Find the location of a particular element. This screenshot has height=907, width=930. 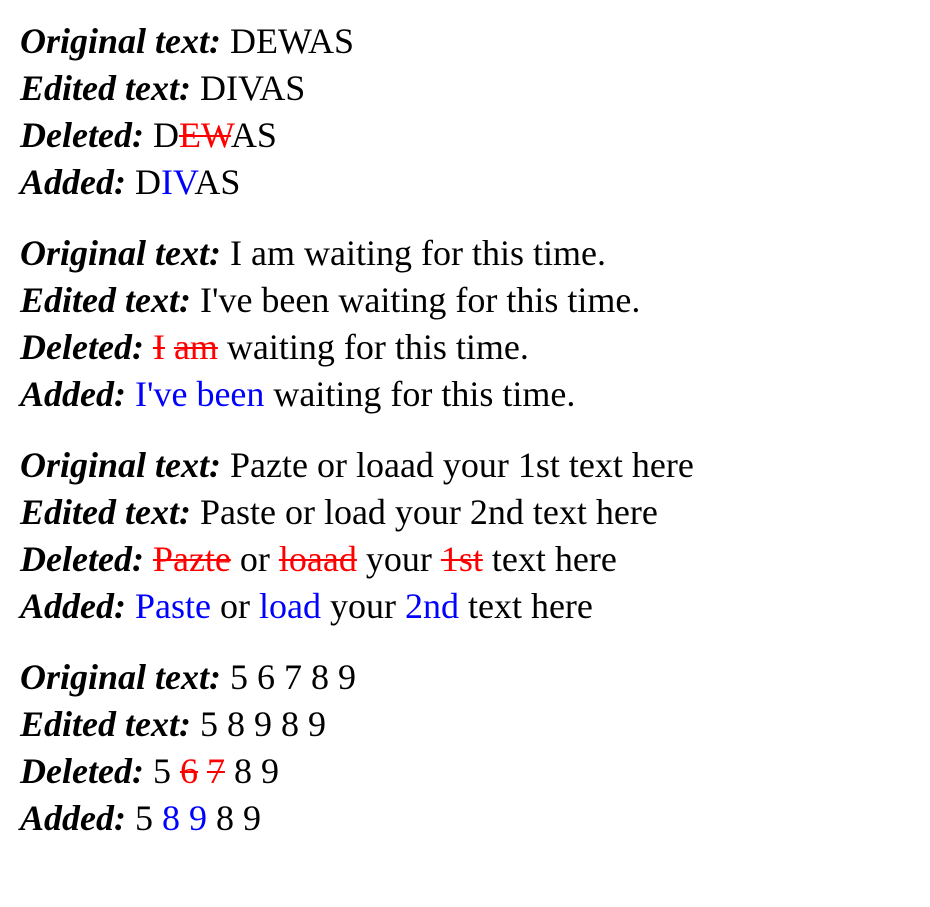

deleted-segment: 6 is located at coordinates (188, 771).